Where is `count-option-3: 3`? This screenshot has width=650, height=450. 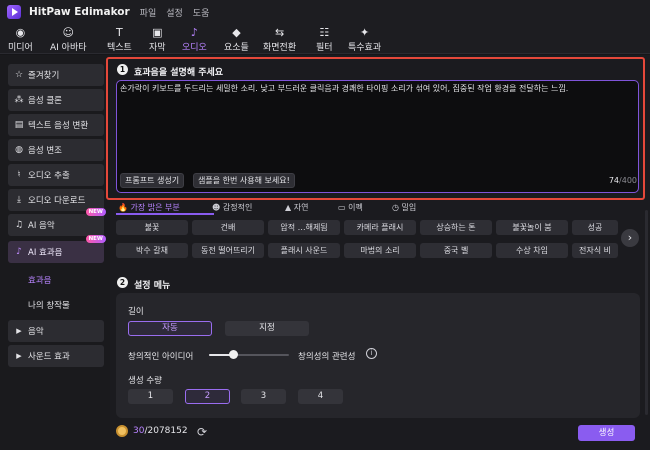 count-option-3: 3 is located at coordinates (263, 396).